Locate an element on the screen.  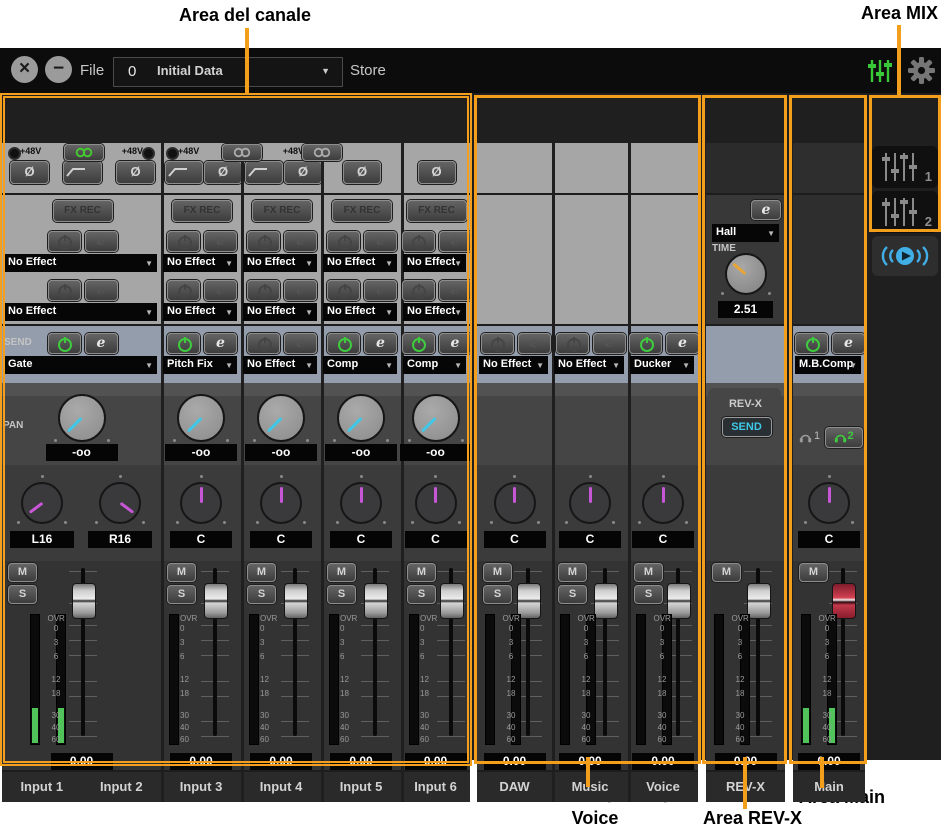
dynamics-select: Gate is located at coordinates (80, 365).